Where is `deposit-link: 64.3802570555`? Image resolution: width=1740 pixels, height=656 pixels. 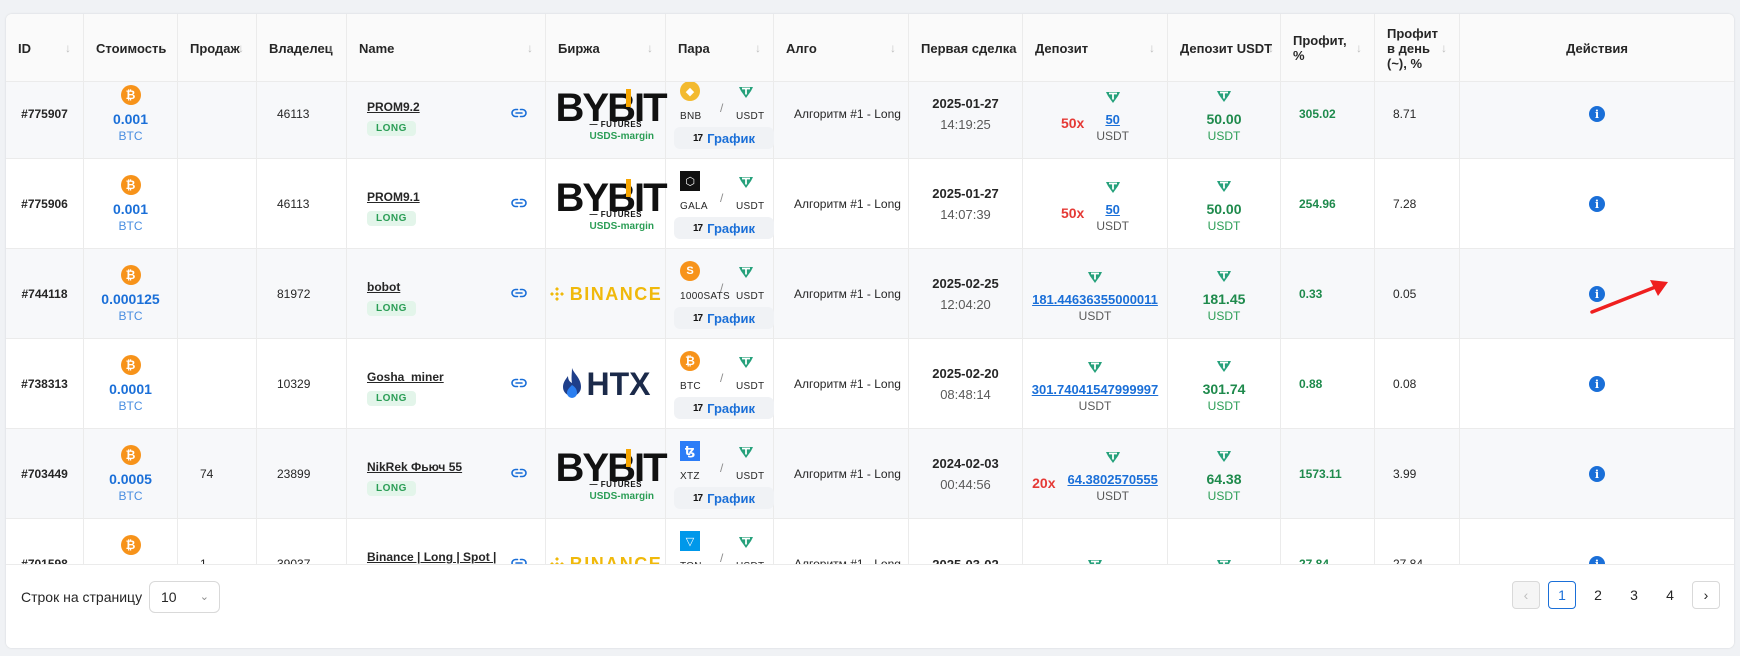
deposit-link: 64.3802570555 is located at coordinates (1112, 479).